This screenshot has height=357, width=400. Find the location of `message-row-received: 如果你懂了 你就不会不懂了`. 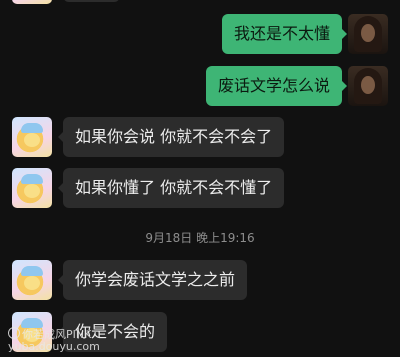

message-row-received: 如果你懂了 你就不会不懂了 is located at coordinates (200, 190).